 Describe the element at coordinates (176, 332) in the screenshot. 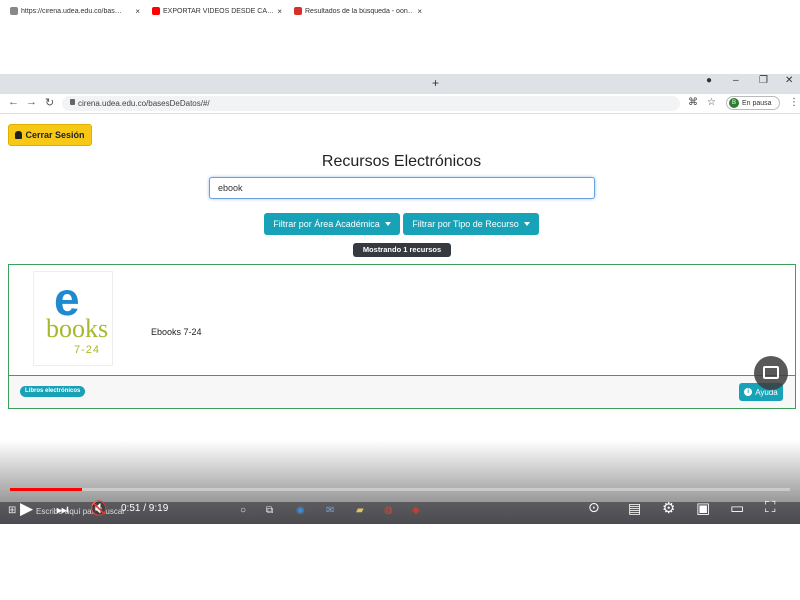

I see `resource-name: Ebooks 7-24` at that location.